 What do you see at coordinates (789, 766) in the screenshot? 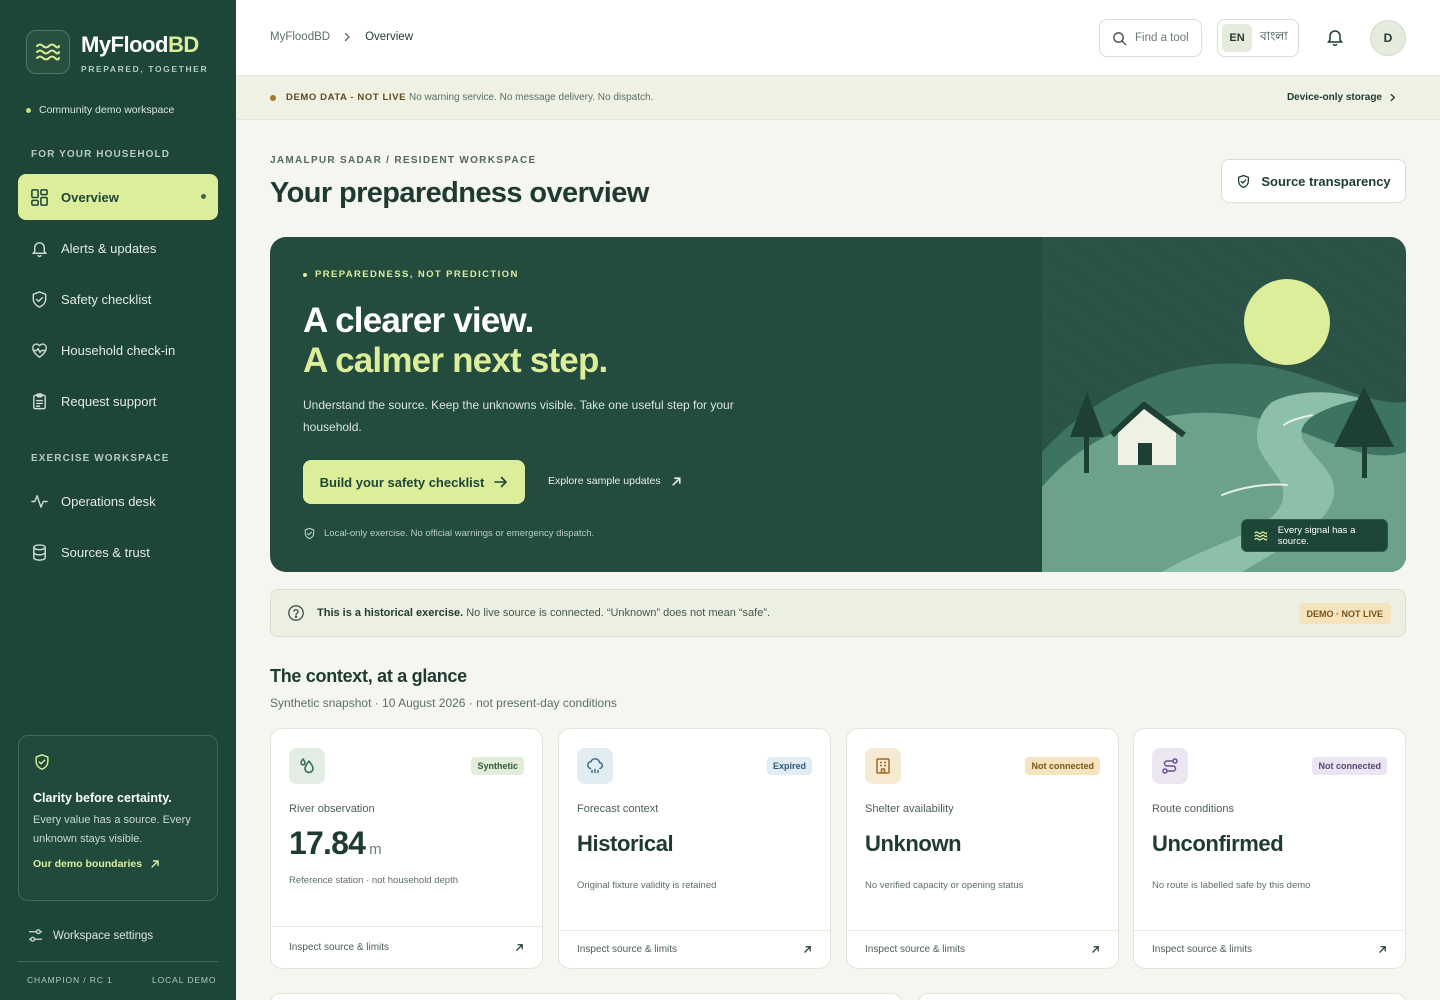
I see `status-badge: Expired` at bounding box center [789, 766].